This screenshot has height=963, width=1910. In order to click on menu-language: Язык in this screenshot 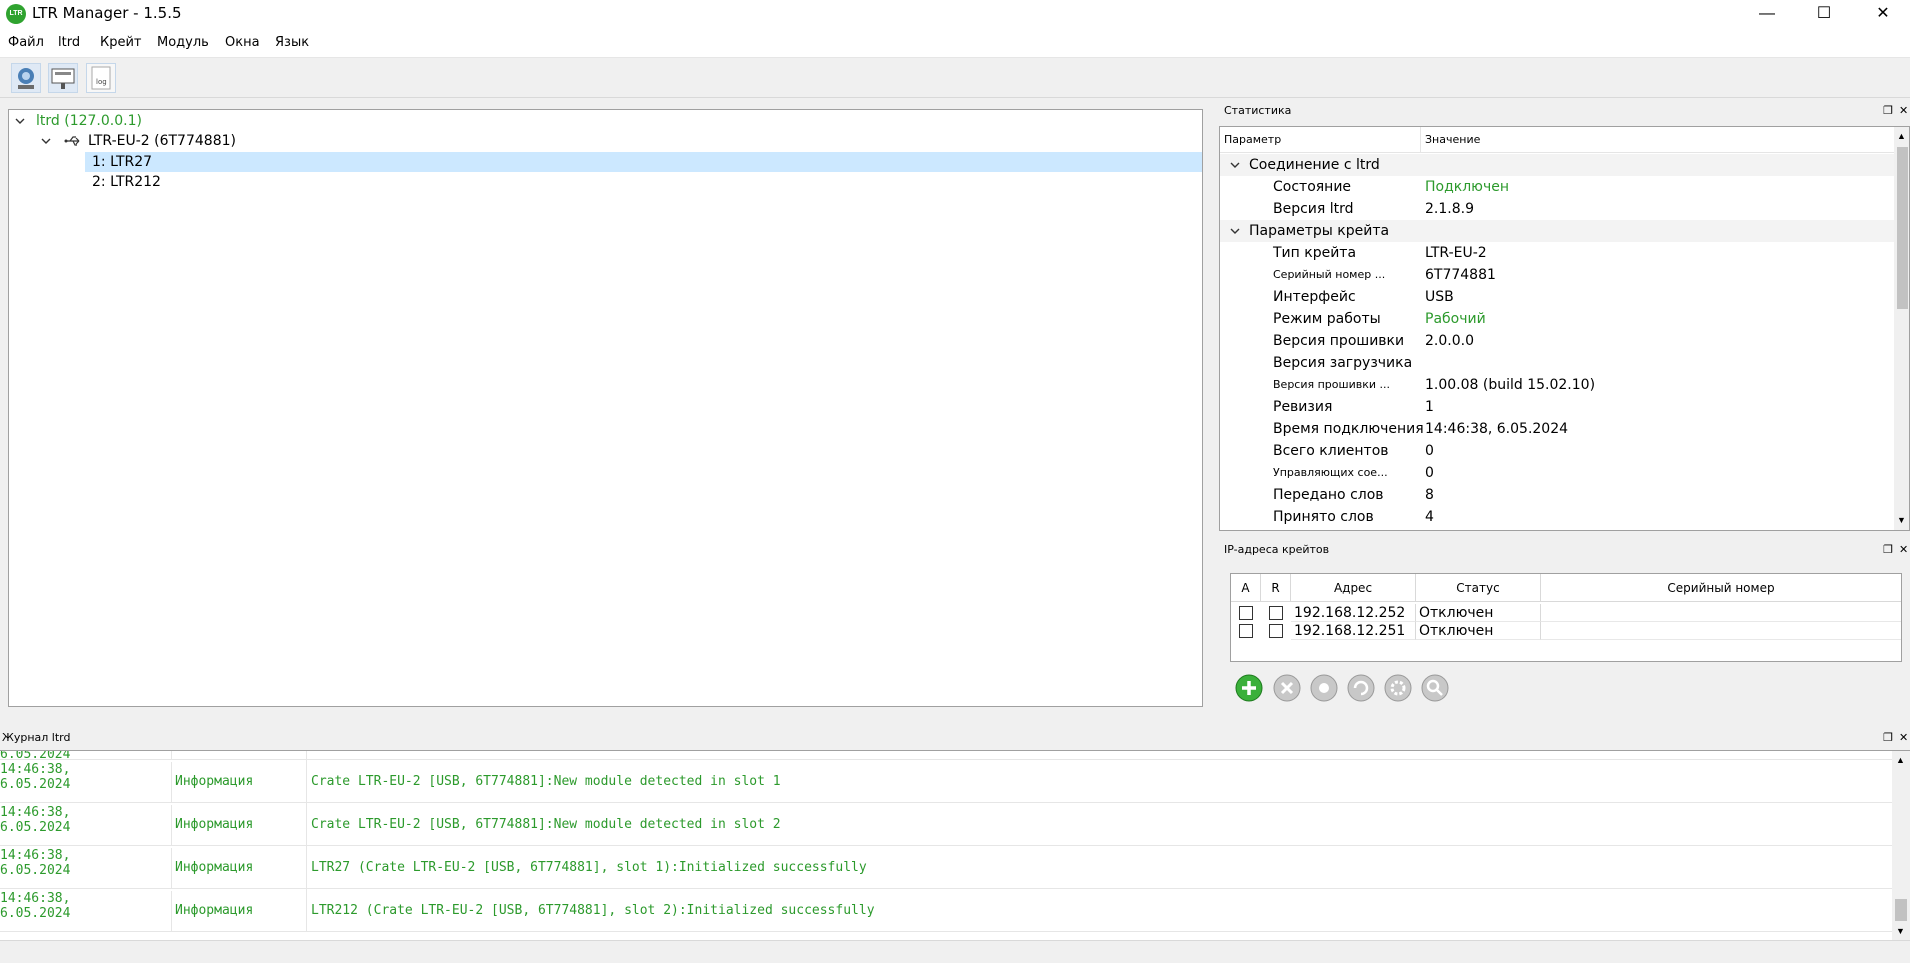, I will do `click(292, 42)`.